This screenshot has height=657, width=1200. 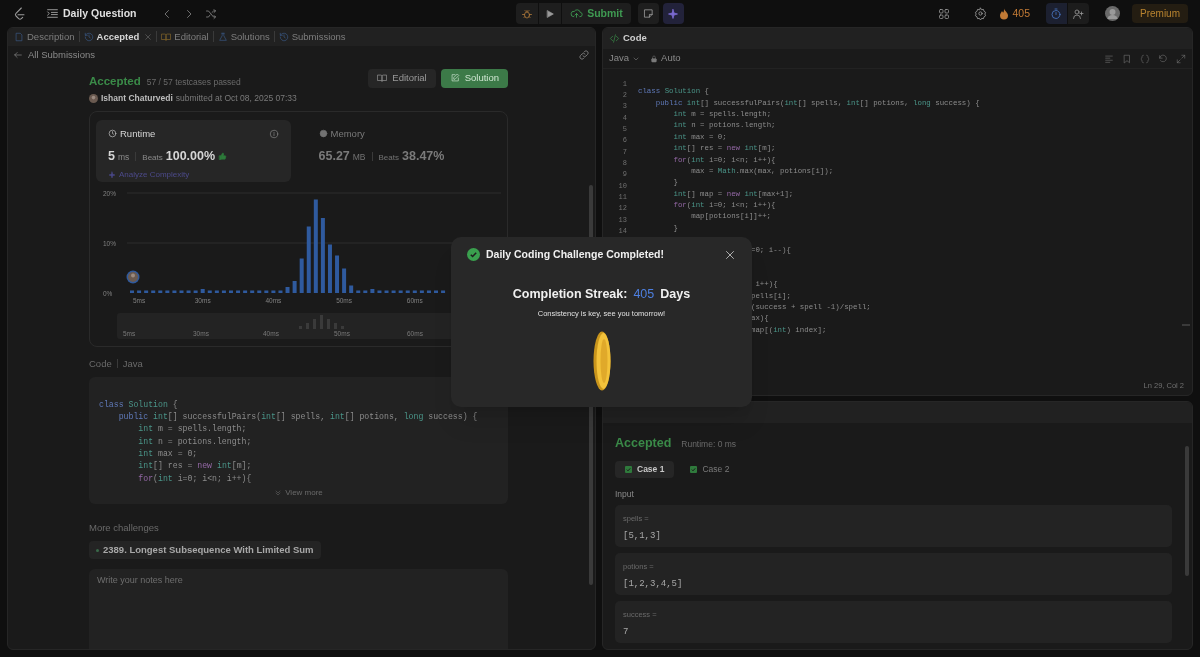 What do you see at coordinates (194, 466) in the screenshot?
I see `code-line: int[] res = new int[m];` at bounding box center [194, 466].